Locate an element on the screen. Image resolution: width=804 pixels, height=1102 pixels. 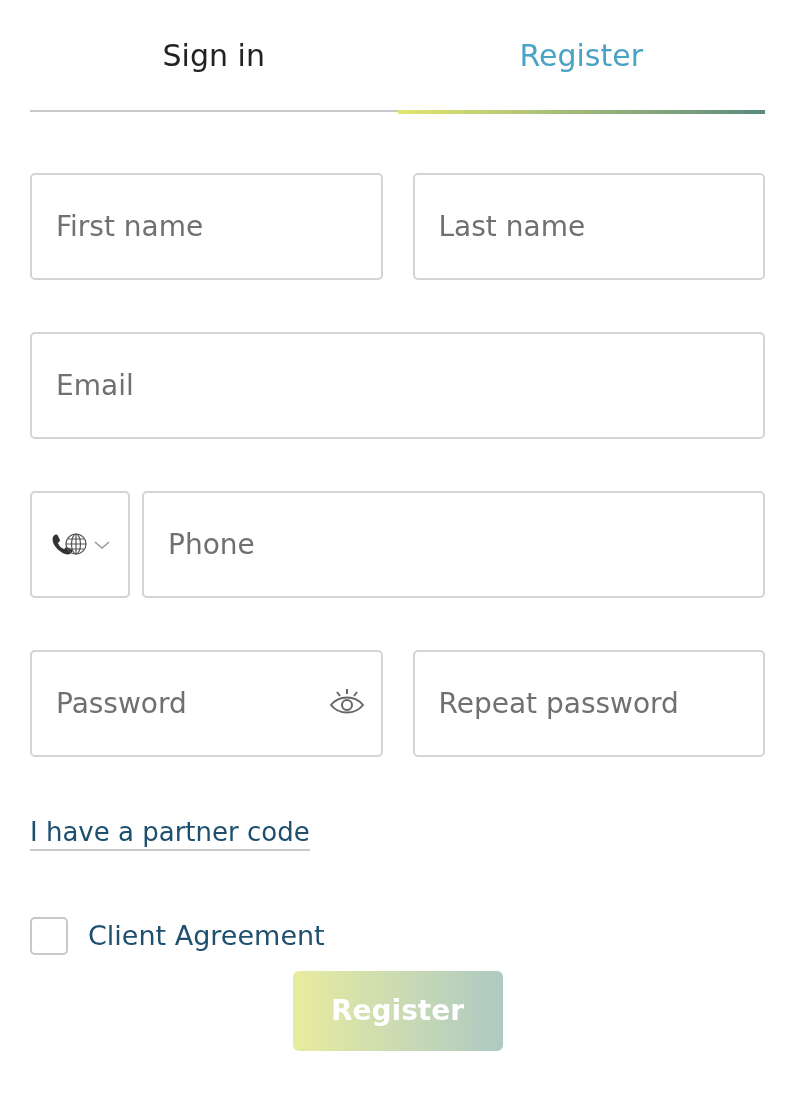
eye-icon is located at coordinates (346, 701).